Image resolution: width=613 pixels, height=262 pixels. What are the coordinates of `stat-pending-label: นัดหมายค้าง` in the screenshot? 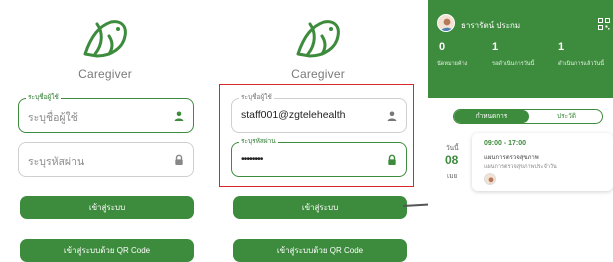 It's located at (452, 64).